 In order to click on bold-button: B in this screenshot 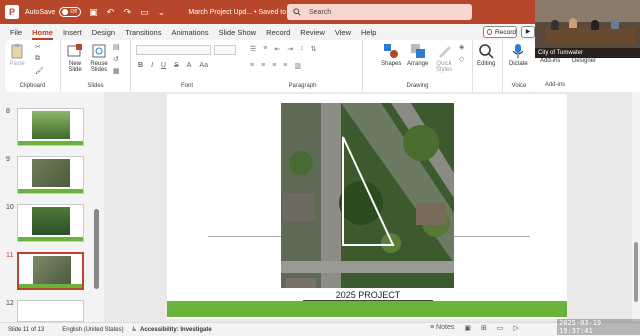, I will do `click(140, 65)`.